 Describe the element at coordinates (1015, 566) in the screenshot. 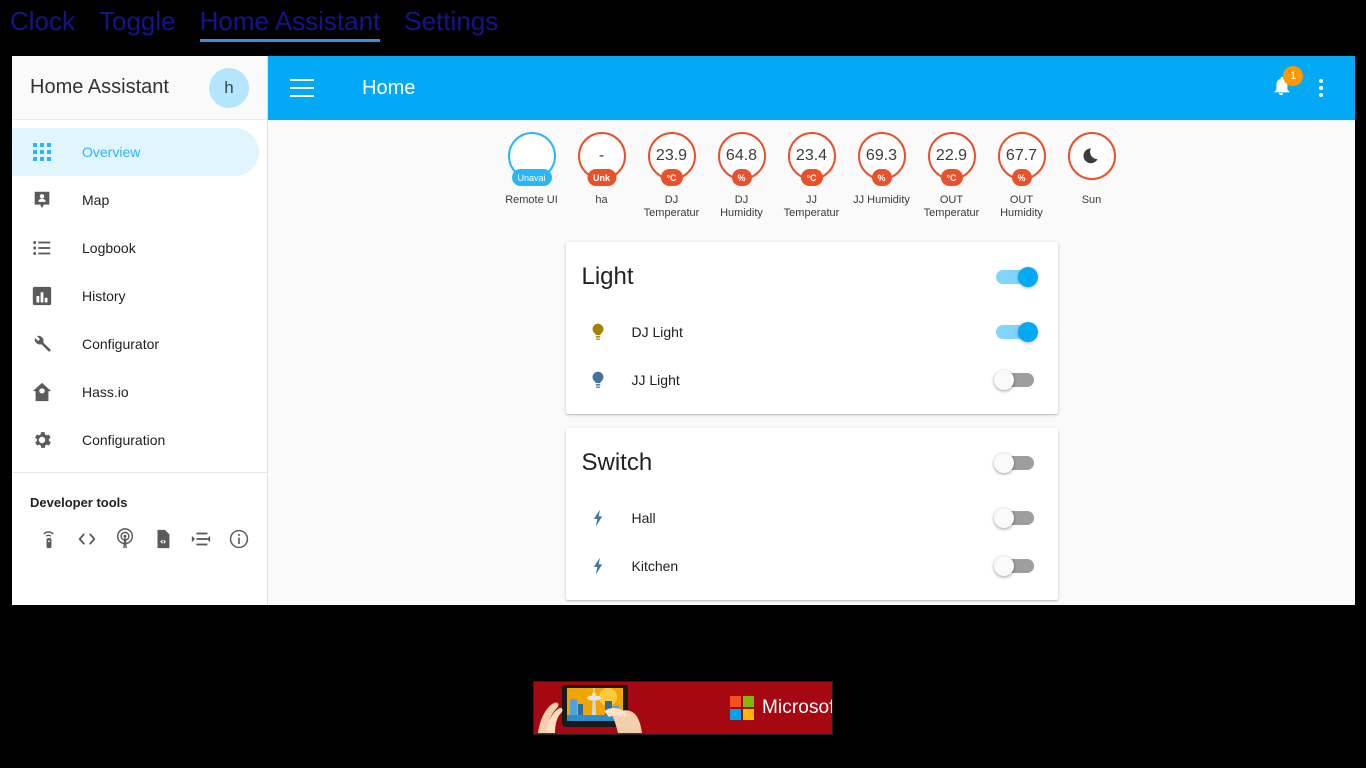

I see `kitchen-toggle` at that location.